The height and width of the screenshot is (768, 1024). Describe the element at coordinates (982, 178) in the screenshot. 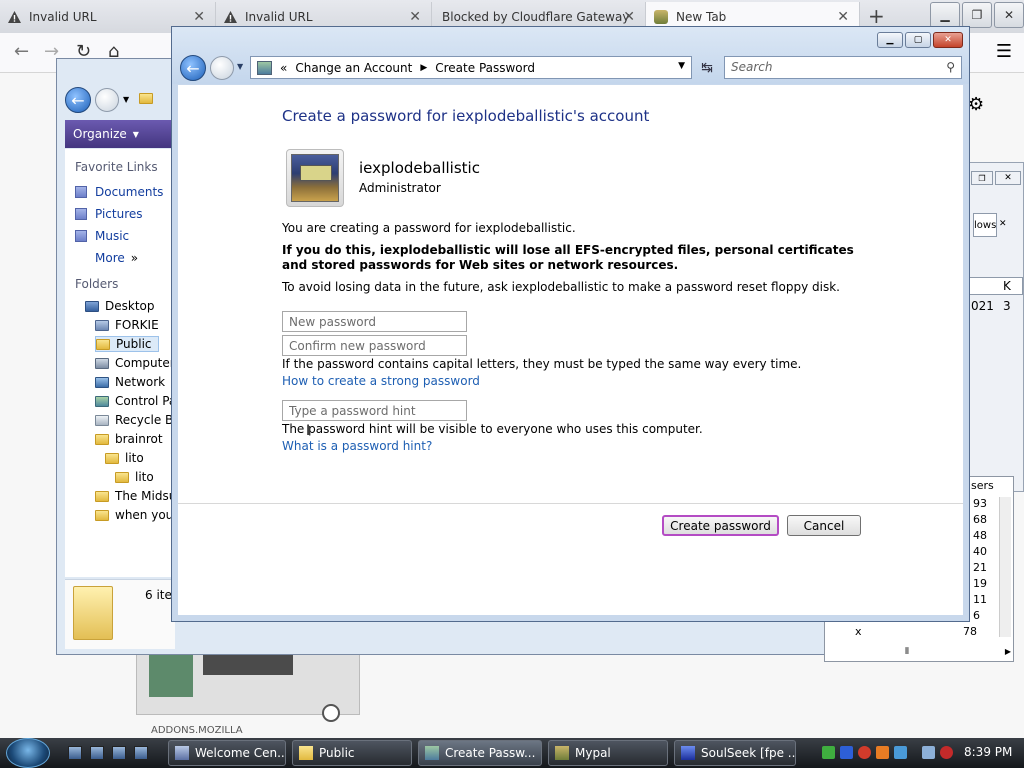

I see `restore-button: ❐` at that location.